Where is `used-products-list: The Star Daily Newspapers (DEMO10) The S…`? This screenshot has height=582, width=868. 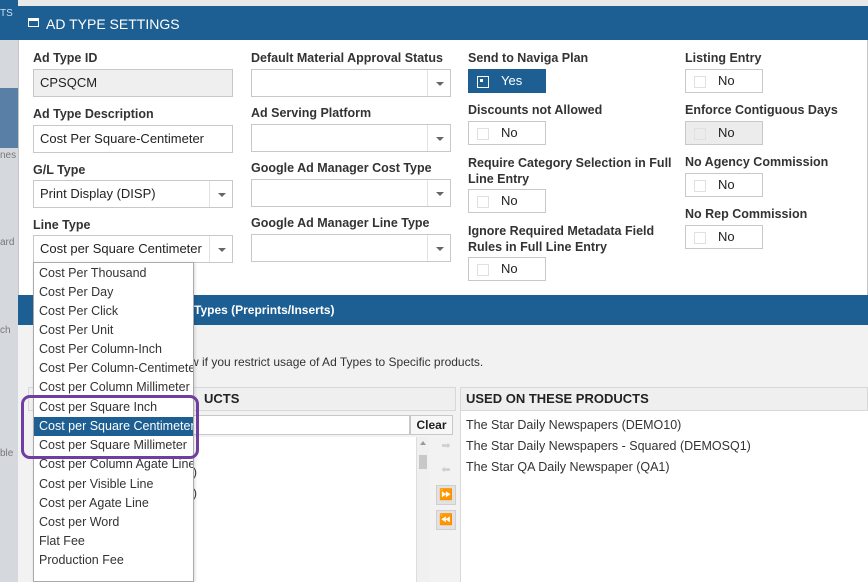
used-products-list: The Star Daily Newspapers (DEMO10) The S… is located at coordinates (664, 496).